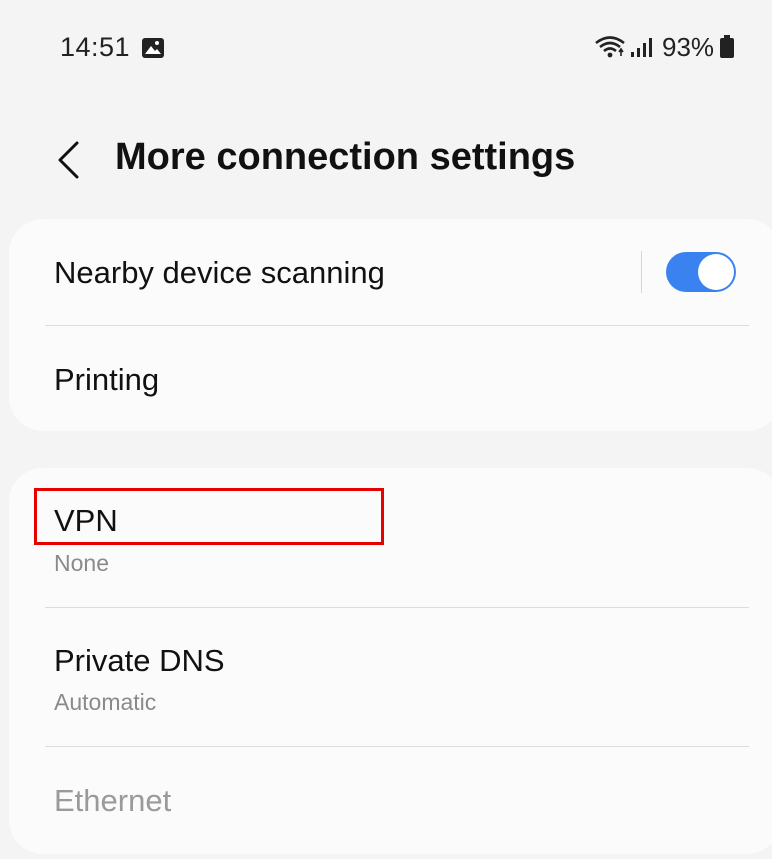 The height and width of the screenshot is (859, 772). What do you see at coordinates (219, 272) in the screenshot?
I see `nearby-device-scanning-label: Nearby device scanning` at bounding box center [219, 272].